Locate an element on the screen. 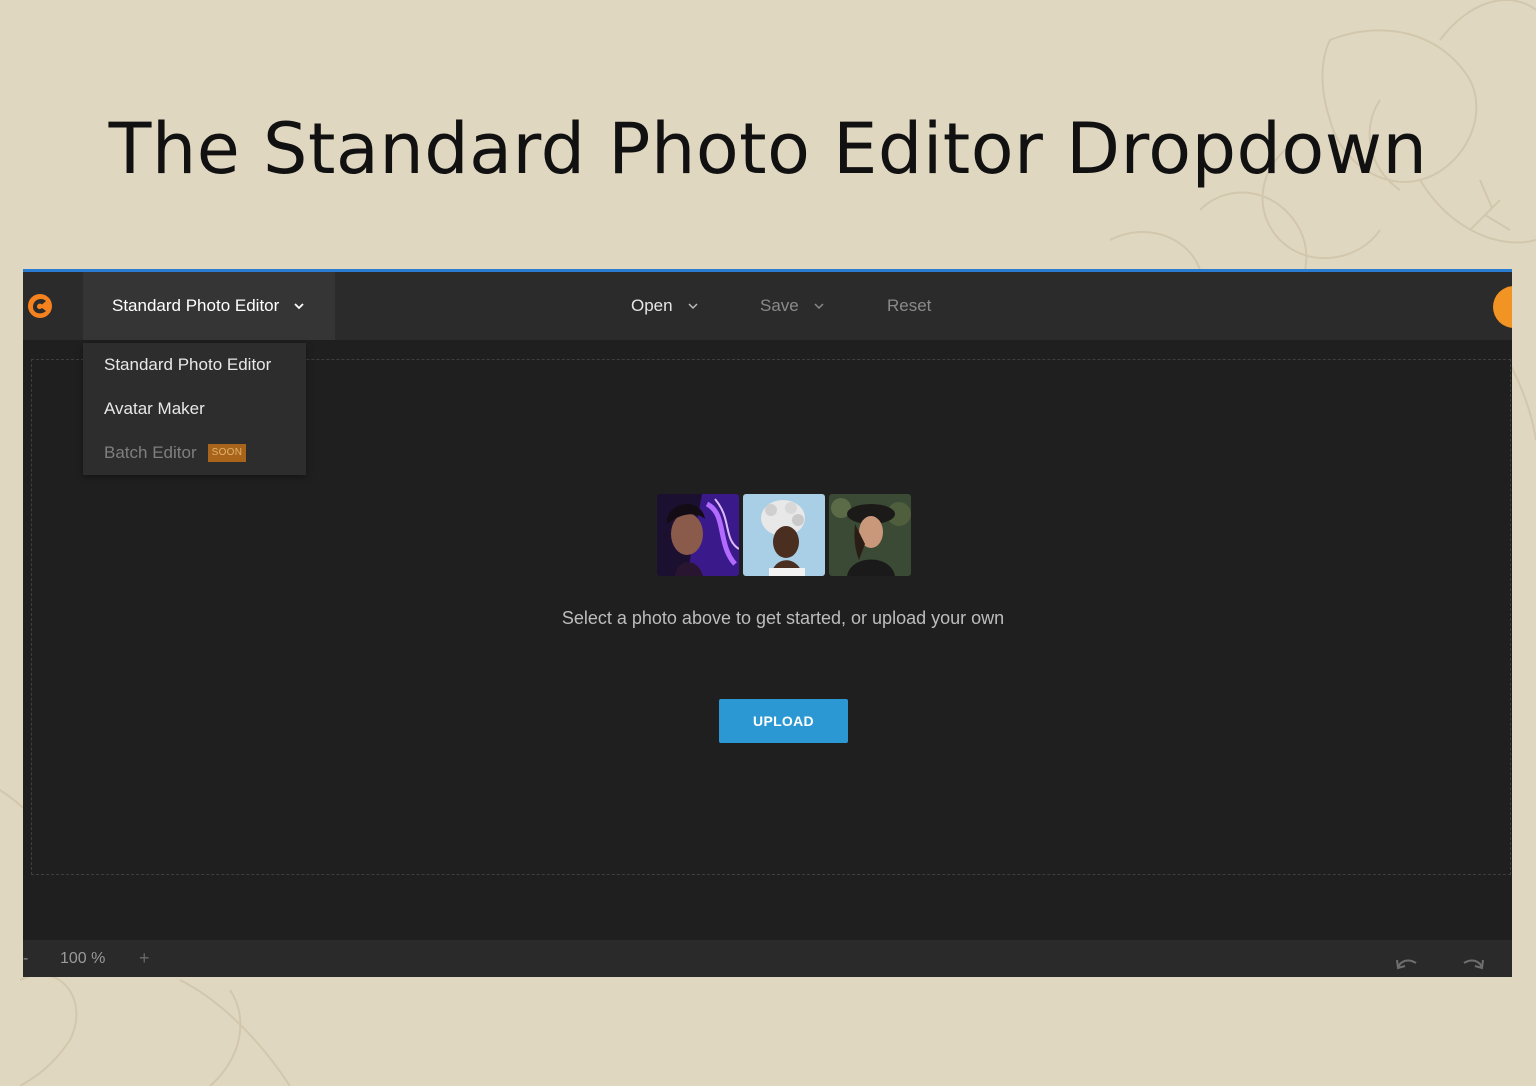 The height and width of the screenshot is (1086, 1536). editor-mode-label: Standard Photo Editor is located at coordinates (196, 305).